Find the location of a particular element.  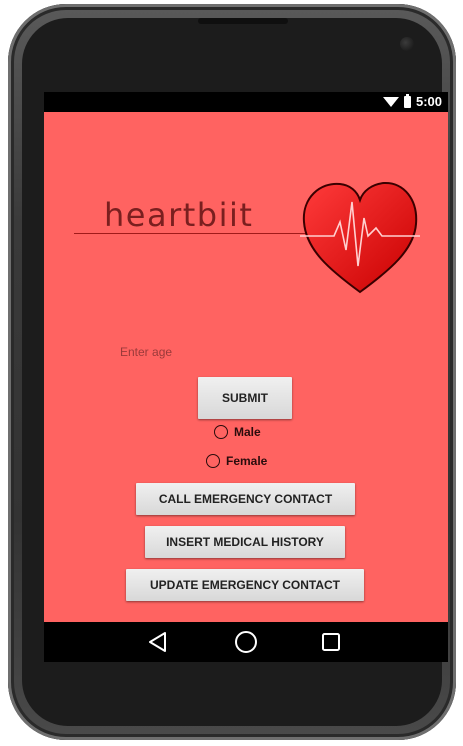

radio-female: Female is located at coordinates (236, 461).